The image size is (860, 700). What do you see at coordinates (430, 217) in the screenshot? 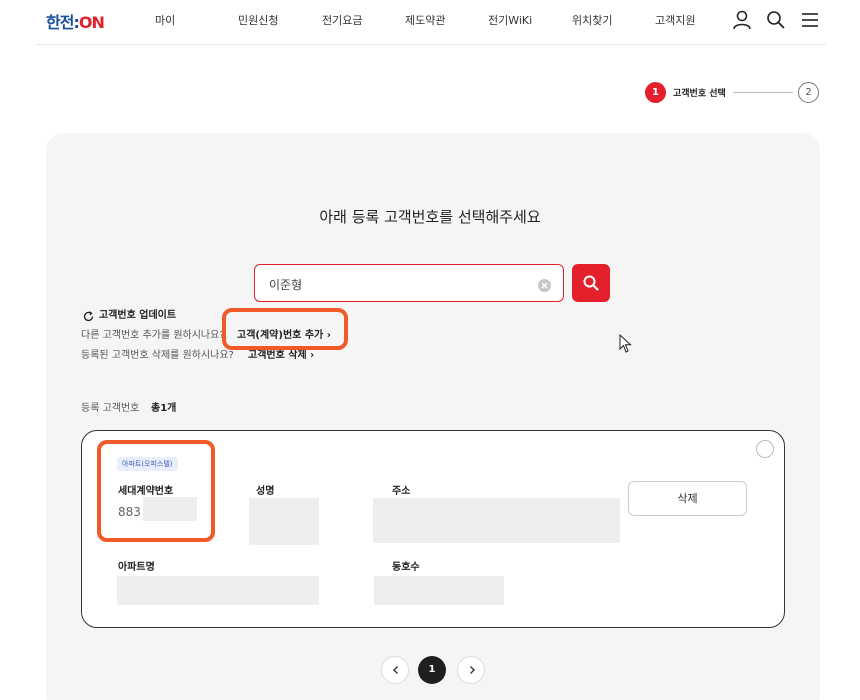
I see `page-title: 아래 등록 고객번호를 선택해주세요` at bounding box center [430, 217].